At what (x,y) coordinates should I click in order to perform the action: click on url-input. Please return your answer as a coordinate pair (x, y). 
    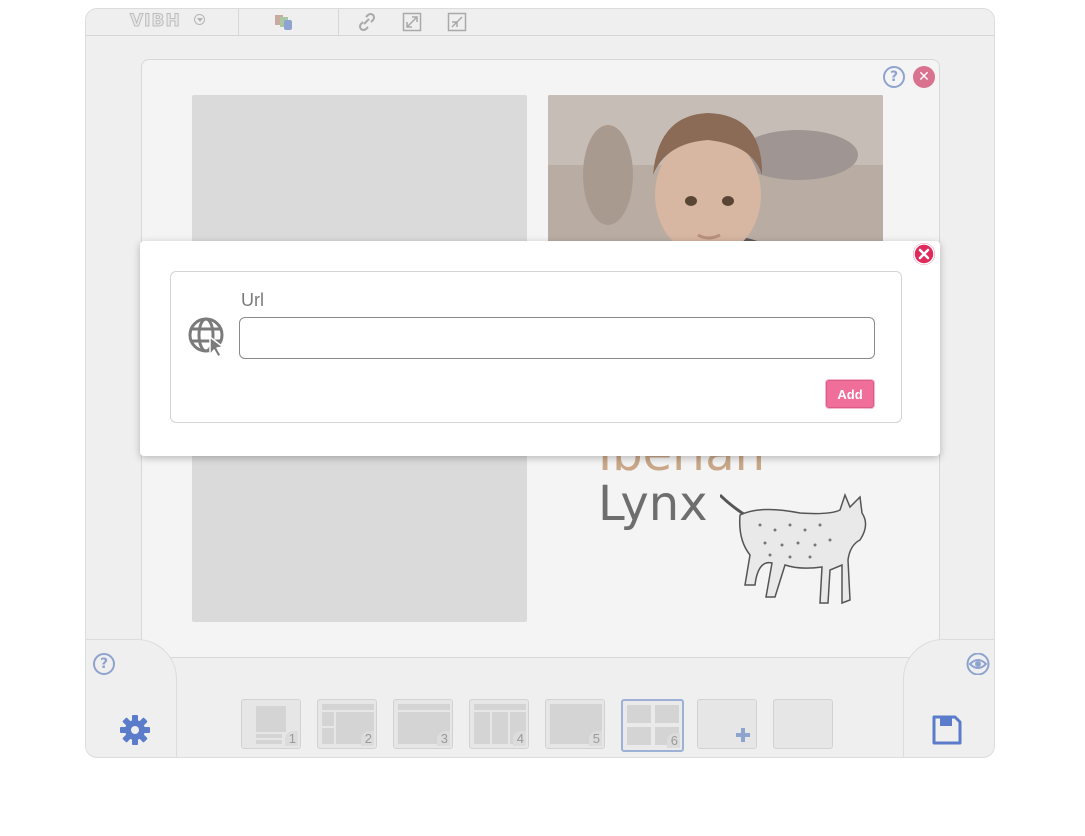
    Looking at the image, I should click on (557, 338).